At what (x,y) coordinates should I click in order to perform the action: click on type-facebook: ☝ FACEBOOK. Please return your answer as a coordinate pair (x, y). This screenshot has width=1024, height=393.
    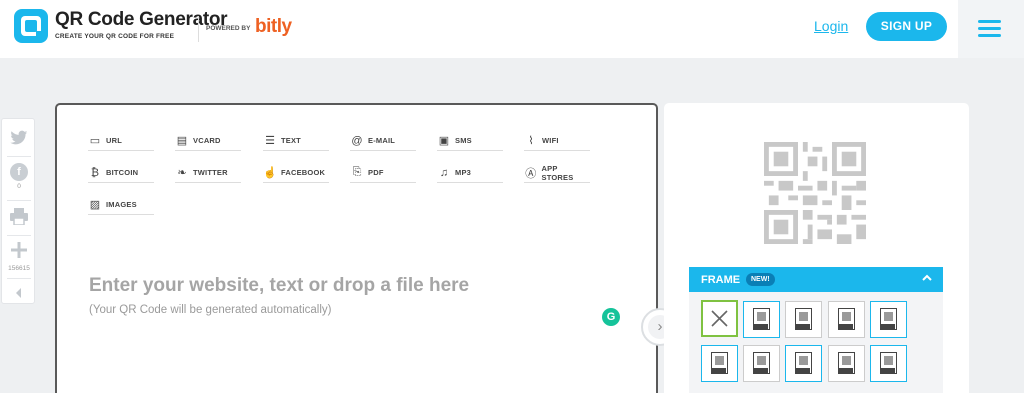
    Looking at the image, I should click on (296, 173).